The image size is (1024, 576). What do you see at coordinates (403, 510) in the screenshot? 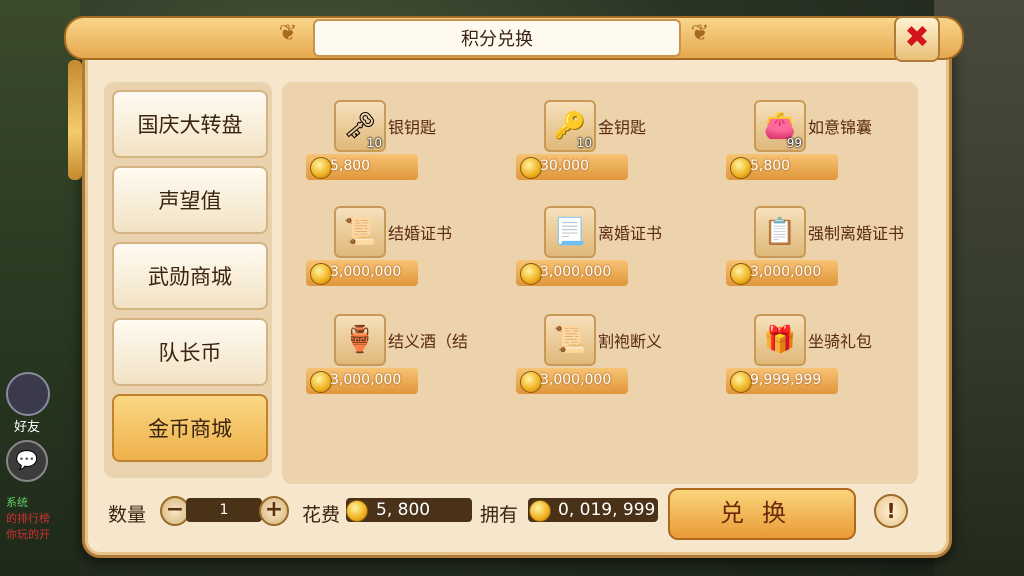
I see `cost-amount: 5, 800` at bounding box center [403, 510].